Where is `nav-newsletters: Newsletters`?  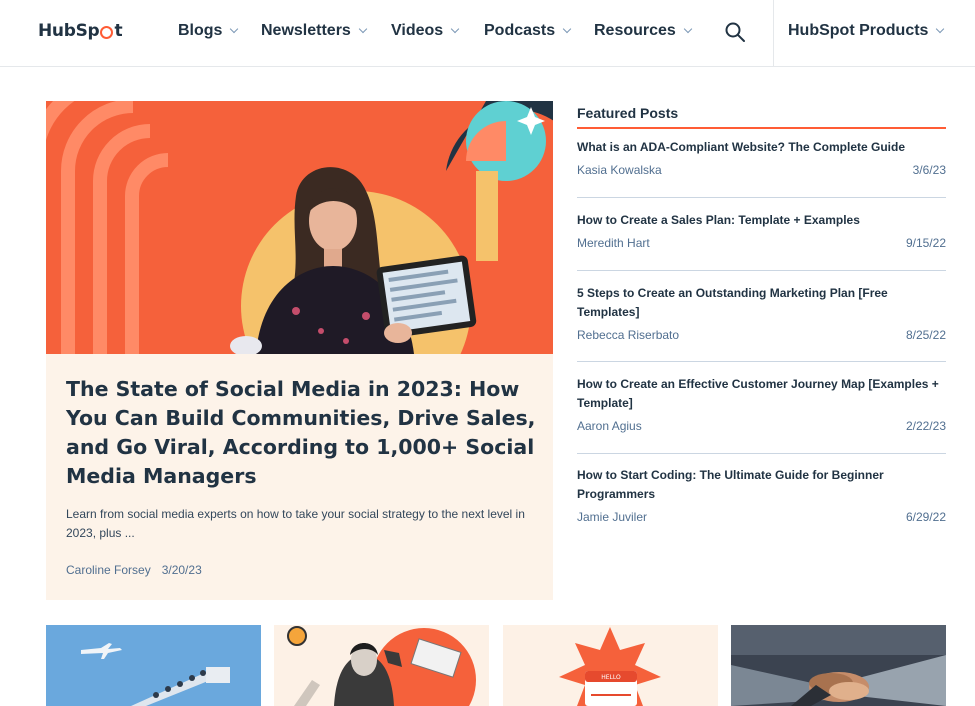
nav-newsletters: Newsletters is located at coordinates (314, 31).